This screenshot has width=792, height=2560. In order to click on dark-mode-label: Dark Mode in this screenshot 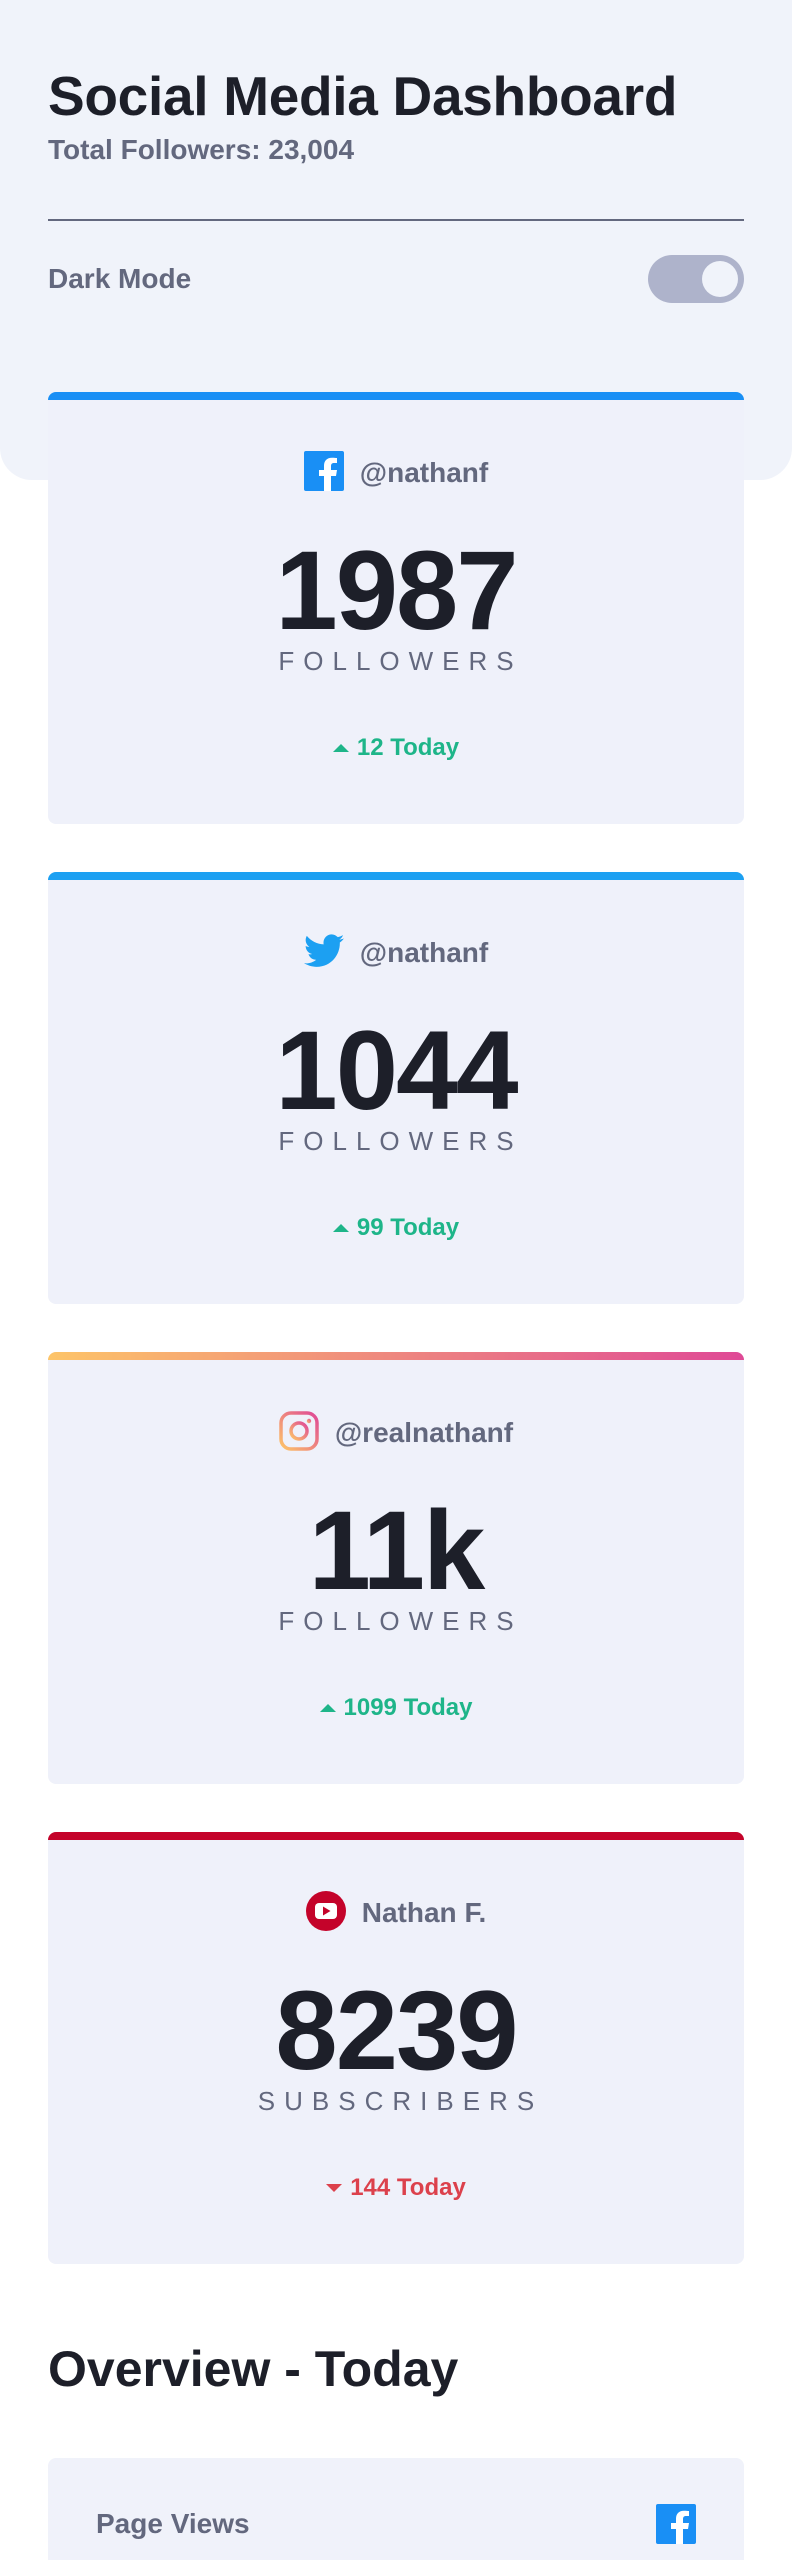, I will do `click(120, 278)`.